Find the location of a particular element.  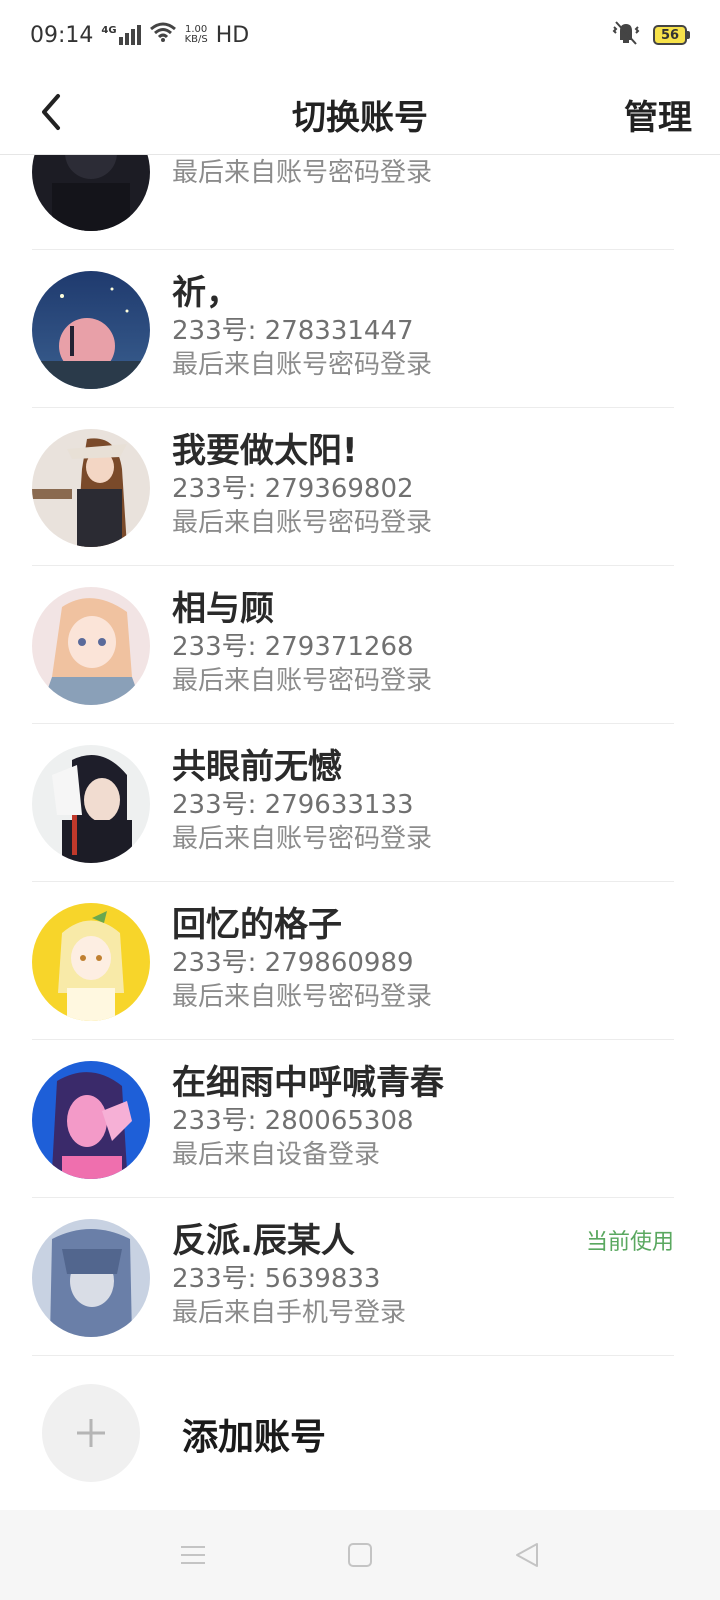

network-speed: 1.00 KB/S is located at coordinates (196, 35).